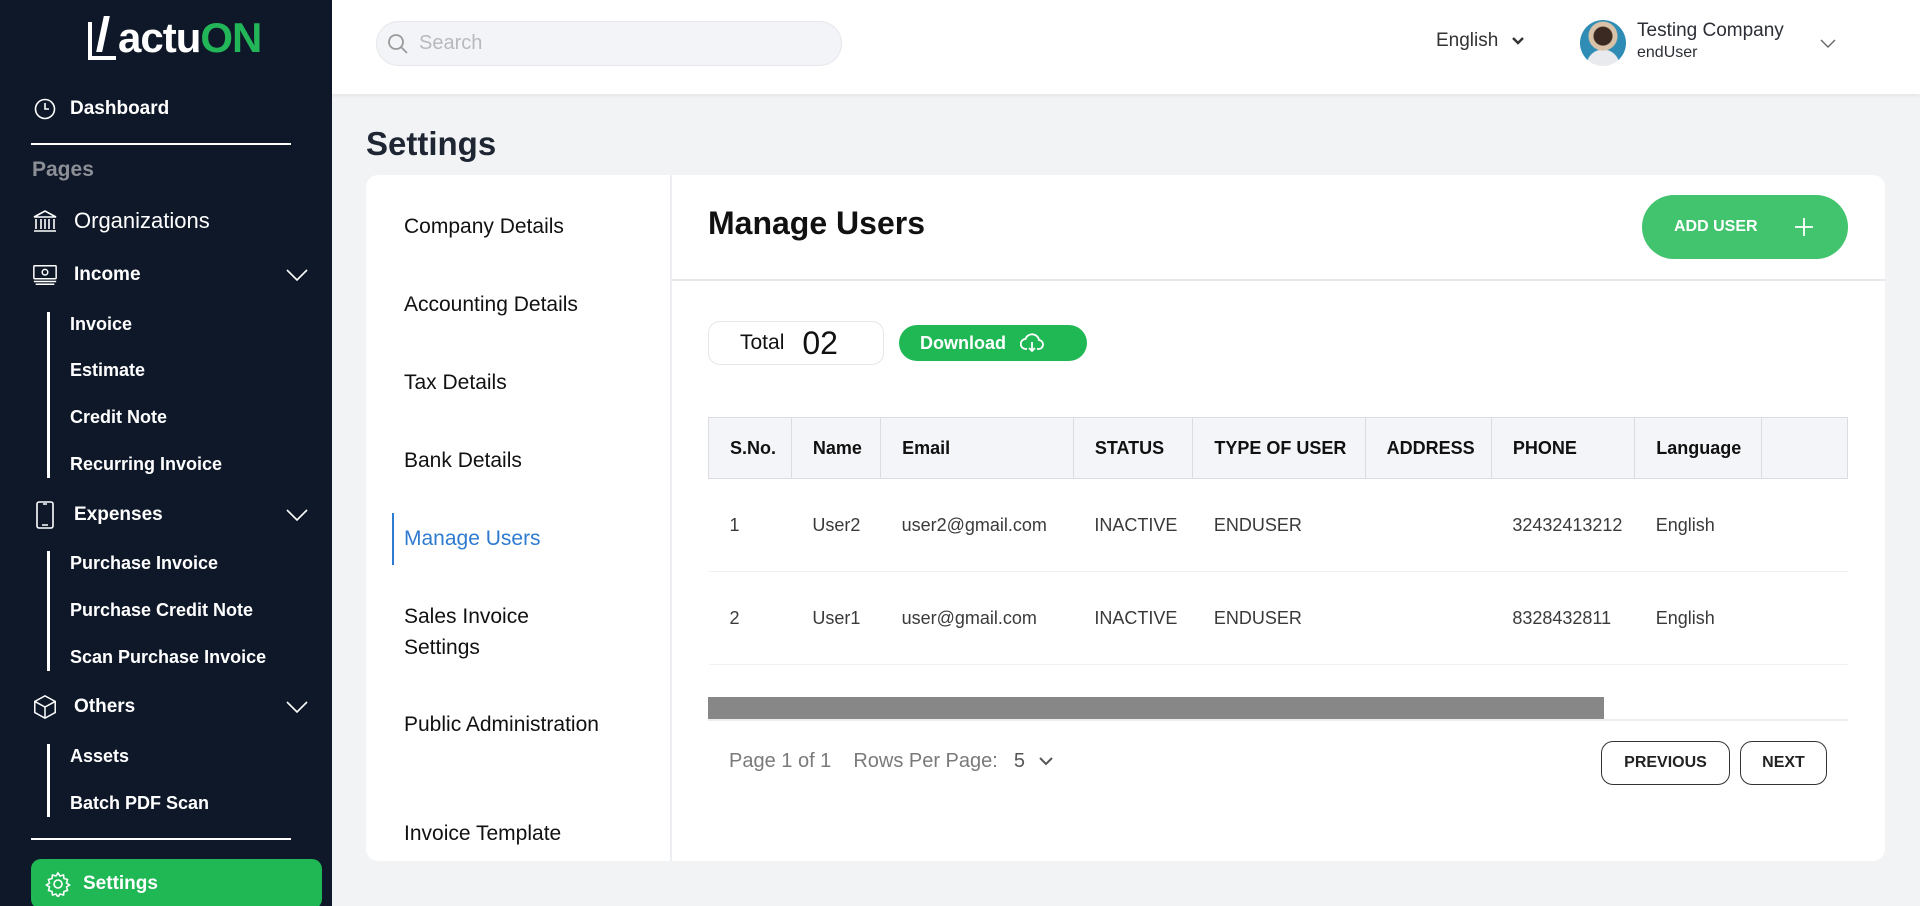  What do you see at coordinates (1278, 280) in the screenshot?
I see `section-divider` at bounding box center [1278, 280].